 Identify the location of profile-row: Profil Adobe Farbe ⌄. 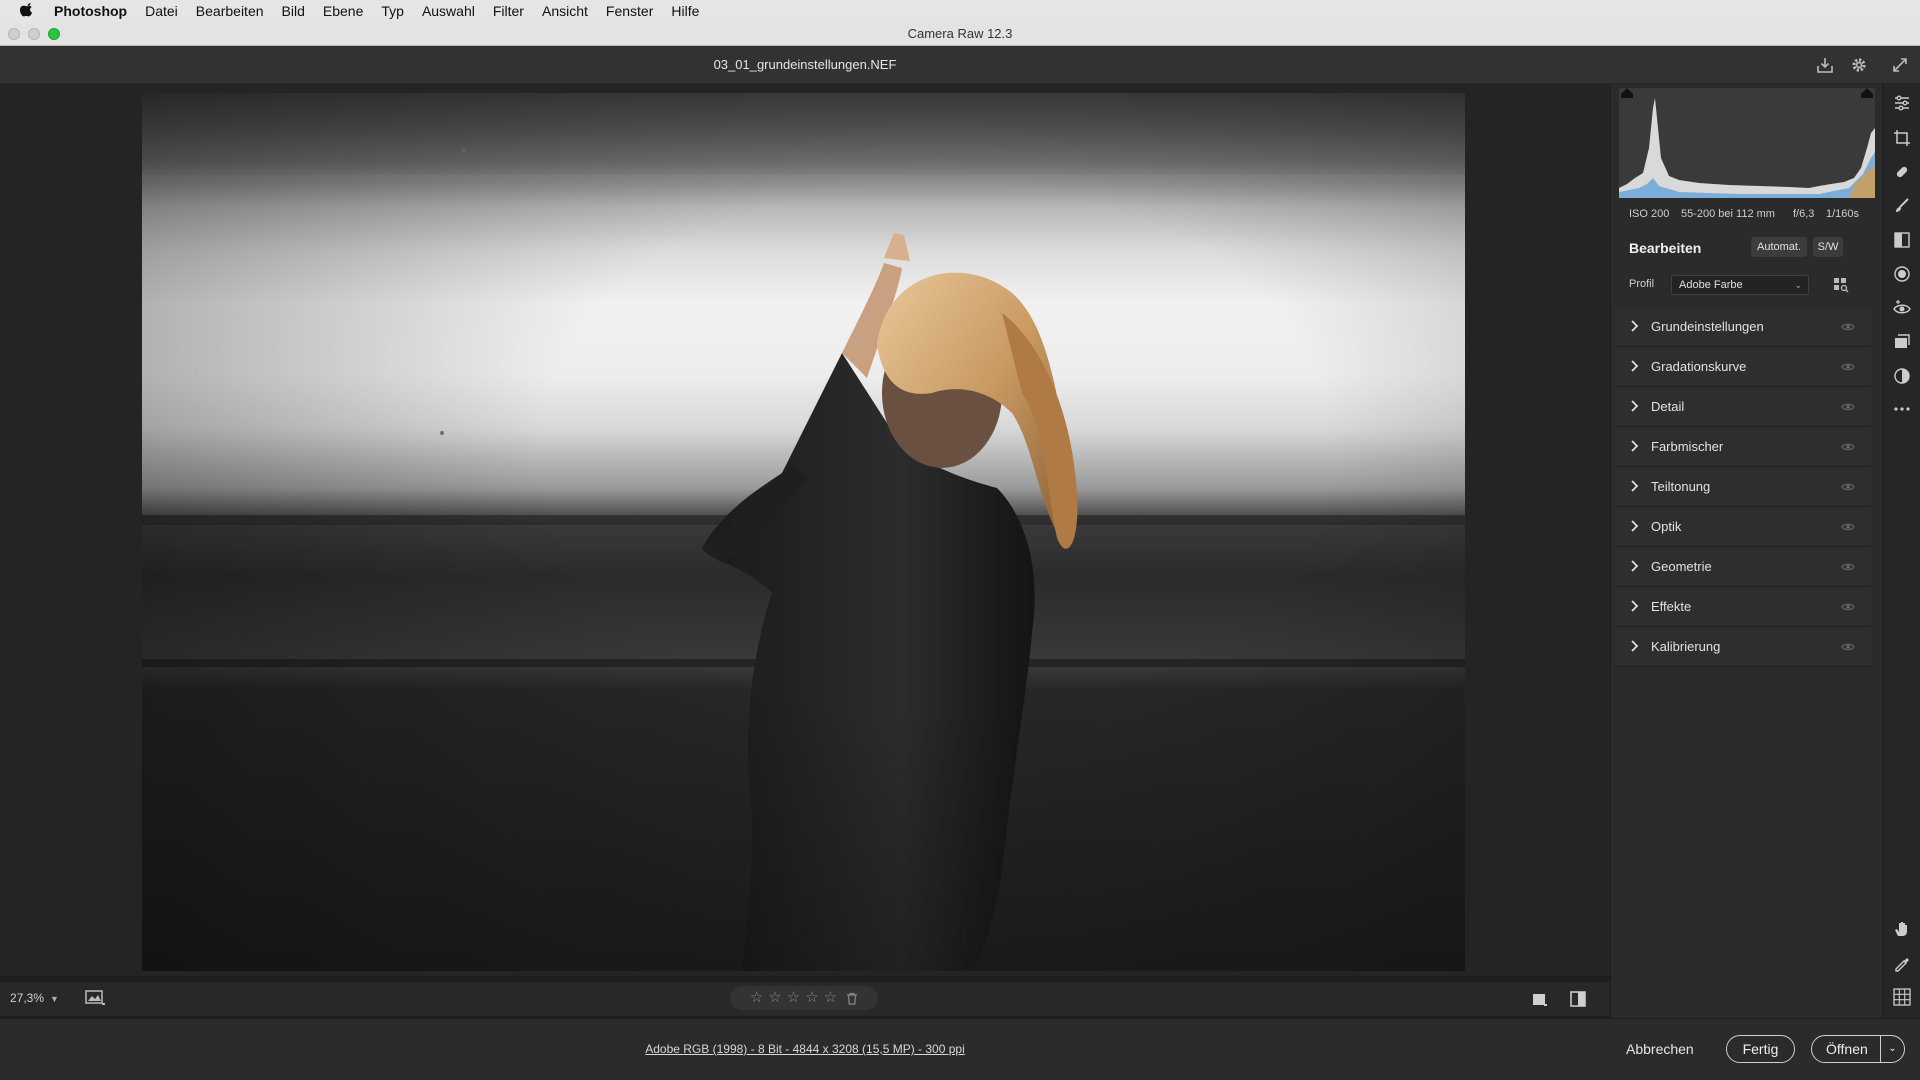
(1747, 285).